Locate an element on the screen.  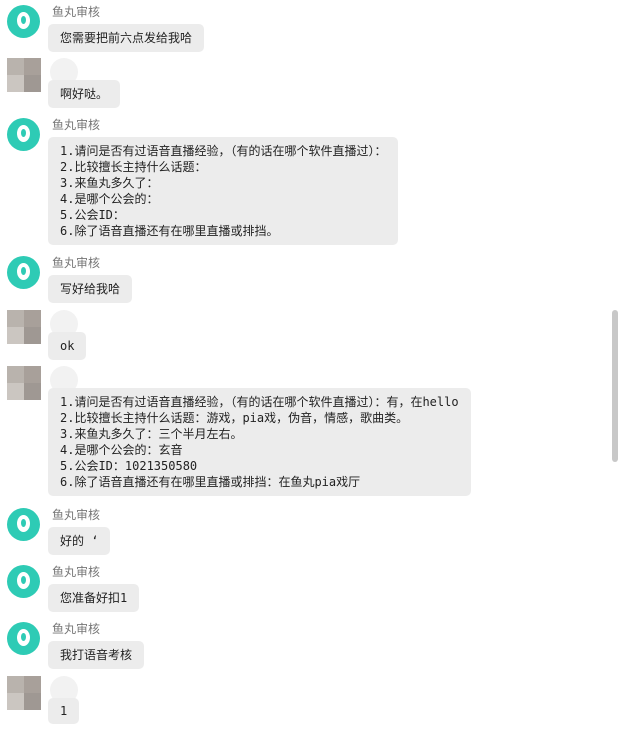
message-line: 6.除了语音直播还有在哪里直播或排挡。 is located at coordinates (169, 231).